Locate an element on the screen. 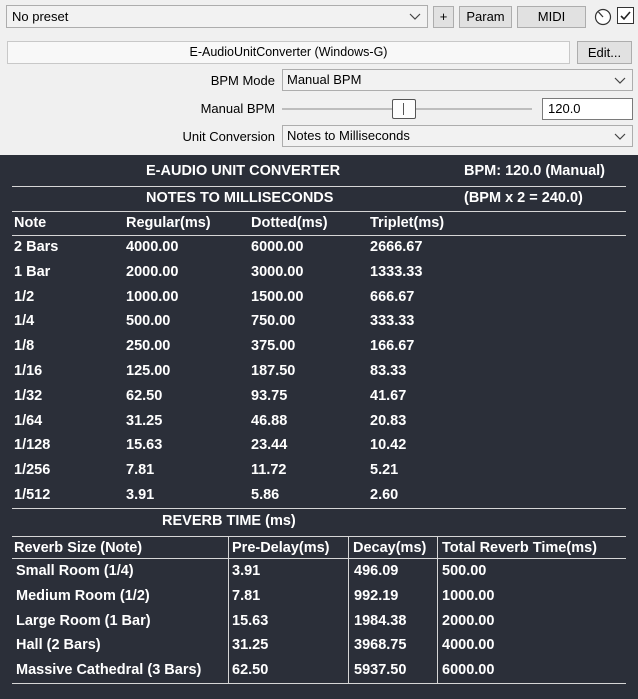  notes-header-divider is located at coordinates (319, 235).